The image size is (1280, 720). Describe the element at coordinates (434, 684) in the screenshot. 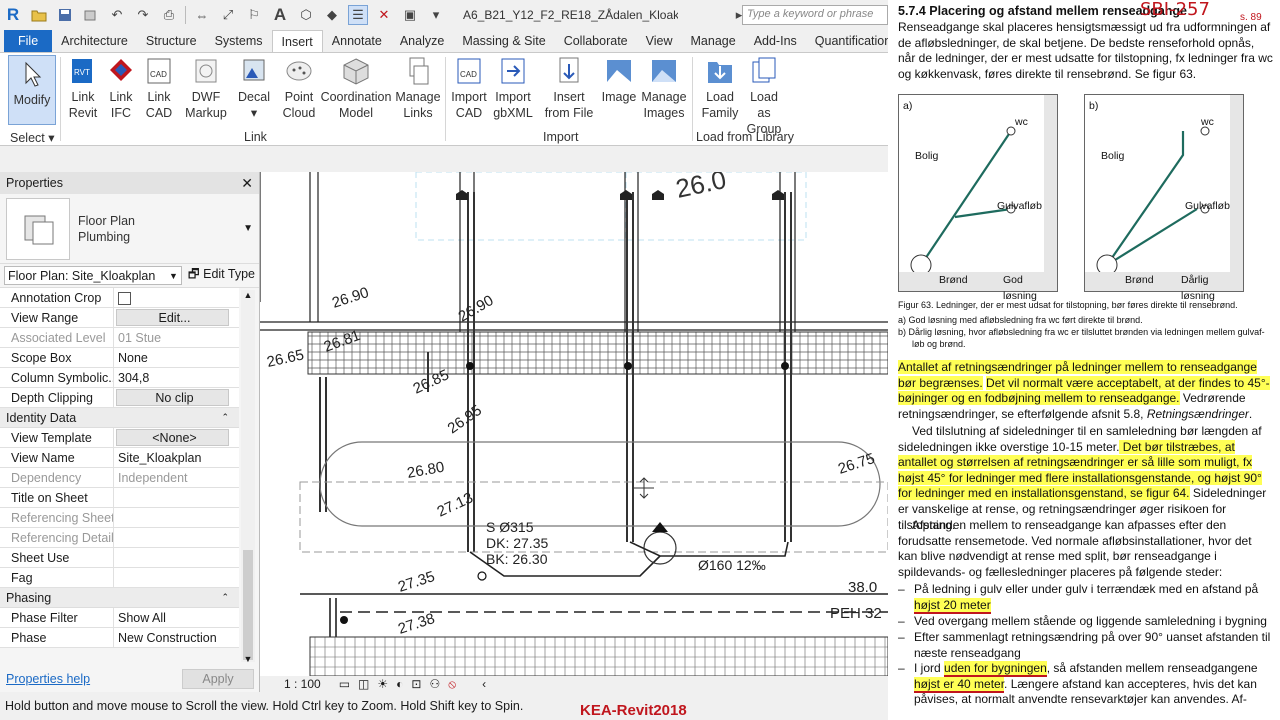

I see `temporary-hide-icon: ⚇` at that location.